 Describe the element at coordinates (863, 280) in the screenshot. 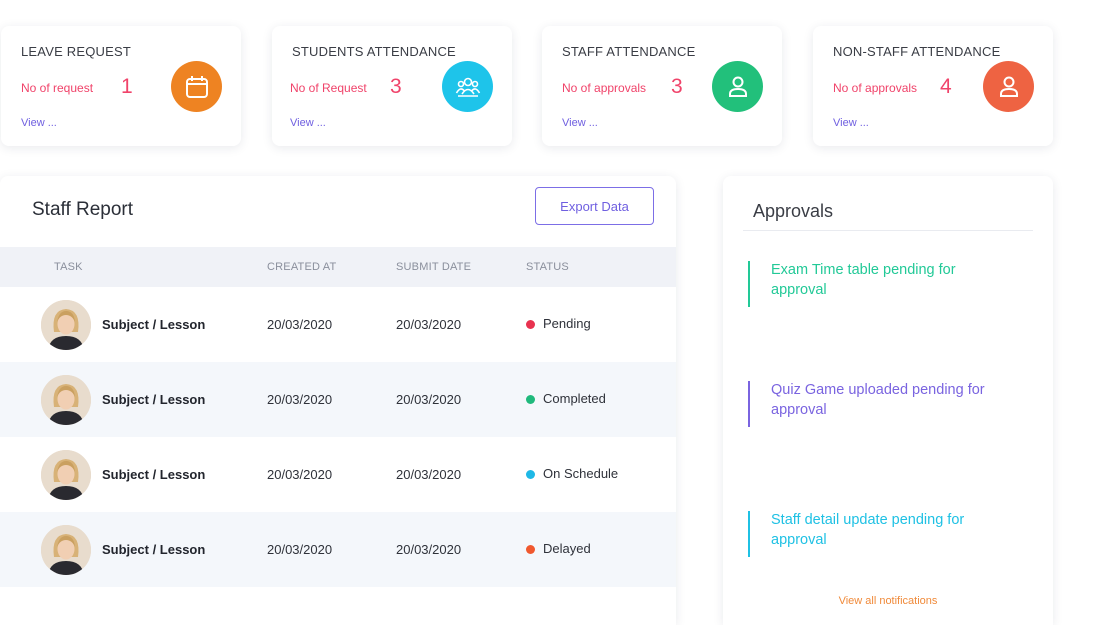

I see `approval-text: Exam Time table pending for approval` at that location.